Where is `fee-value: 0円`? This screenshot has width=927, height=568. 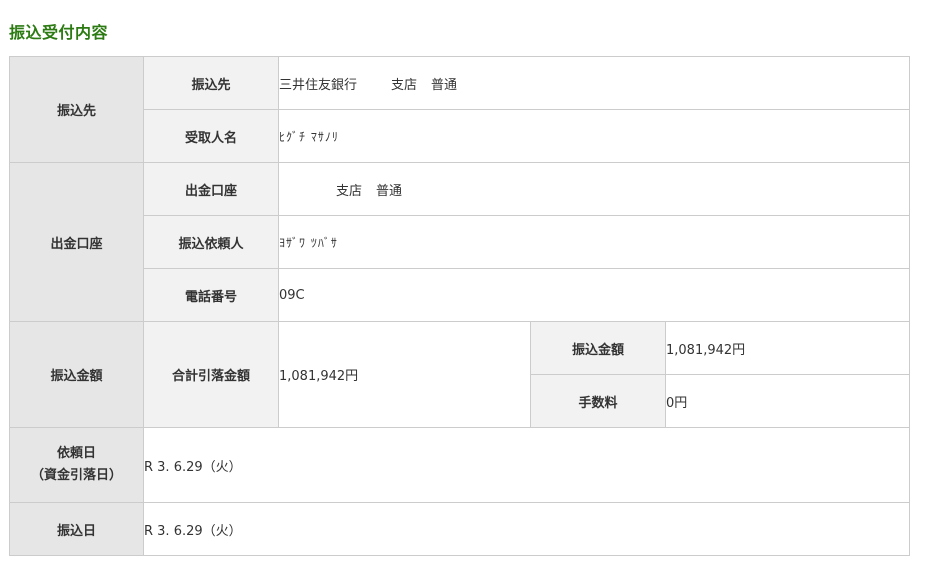 fee-value: 0円 is located at coordinates (787, 401).